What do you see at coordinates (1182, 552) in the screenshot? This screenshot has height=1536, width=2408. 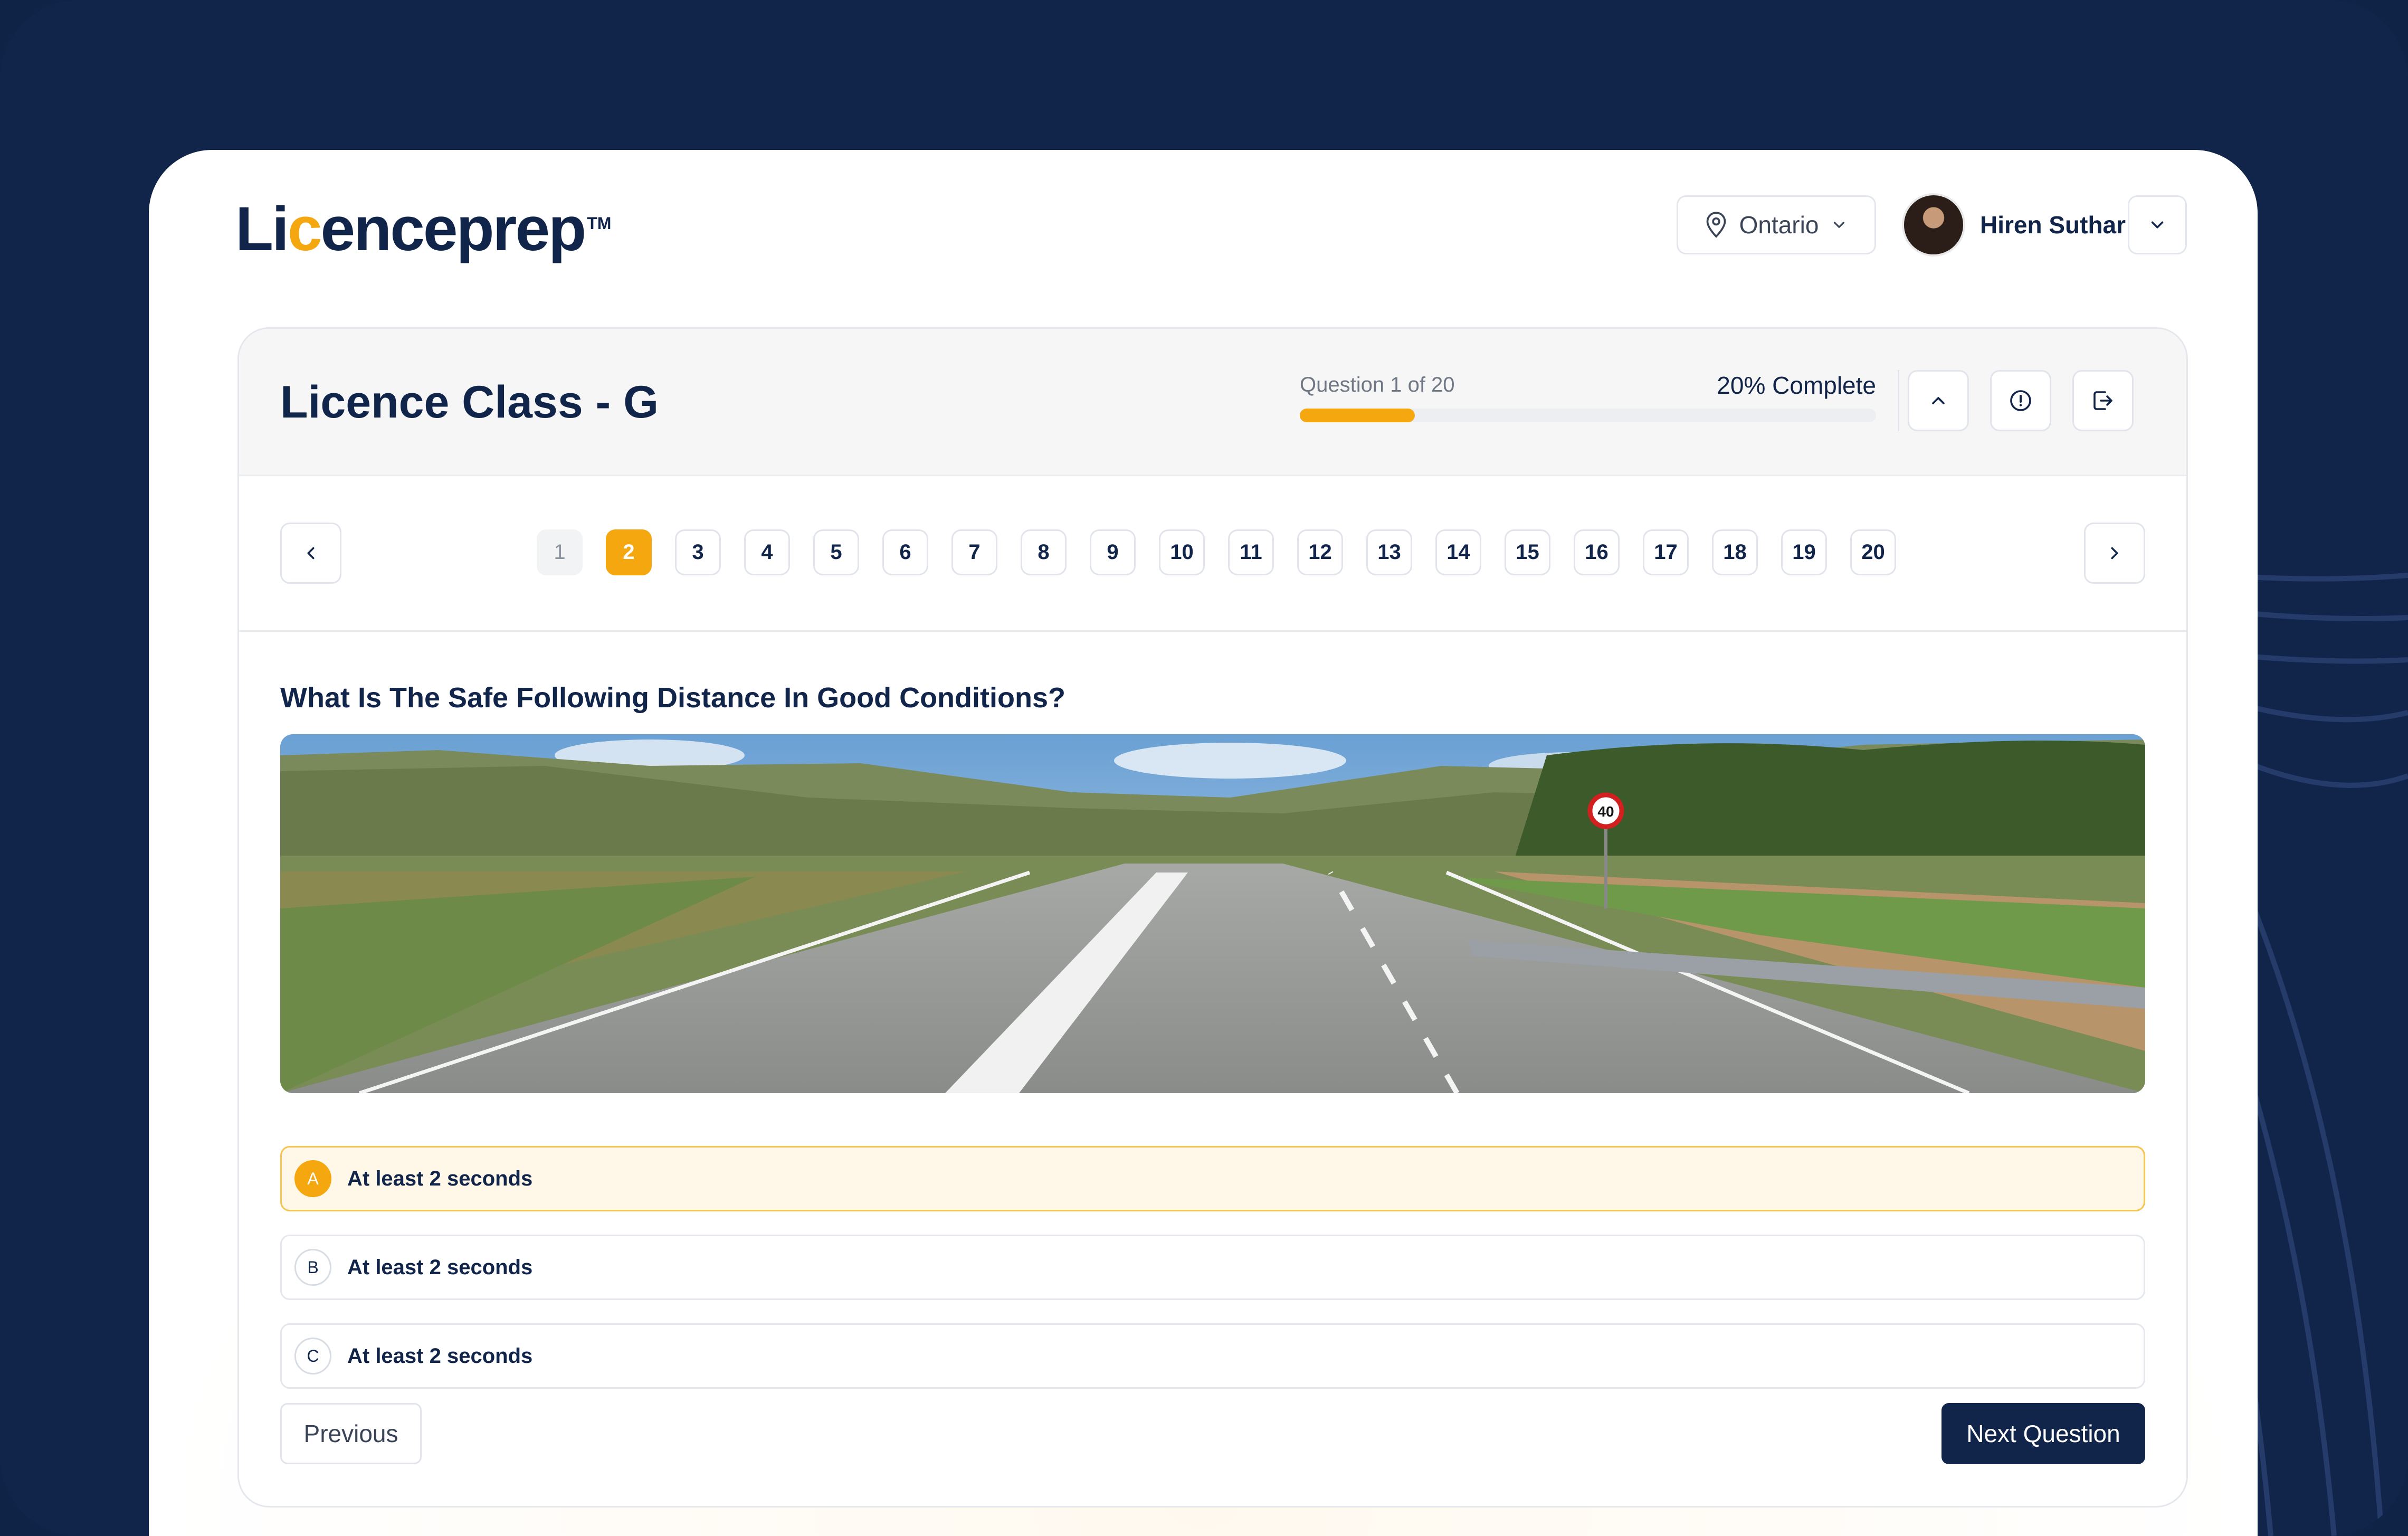 I see `page-button-10: 10` at bounding box center [1182, 552].